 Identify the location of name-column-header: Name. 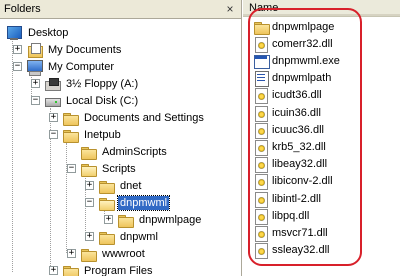
(321, 8).